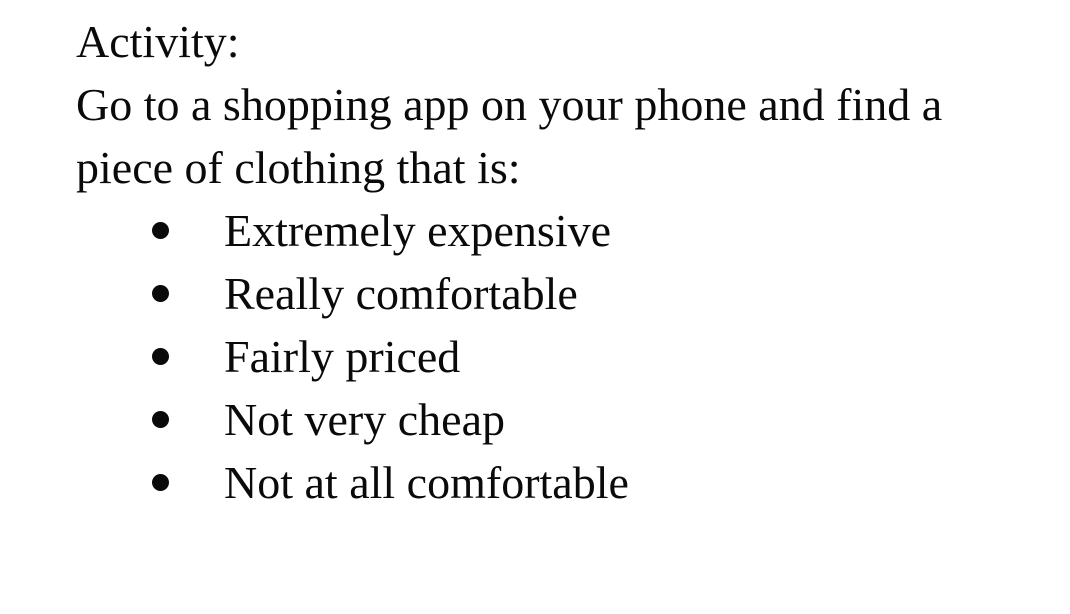 The width and height of the screenshot is (1070, 614). I want to click on list-item: Really comfortable, so click(566, 293).